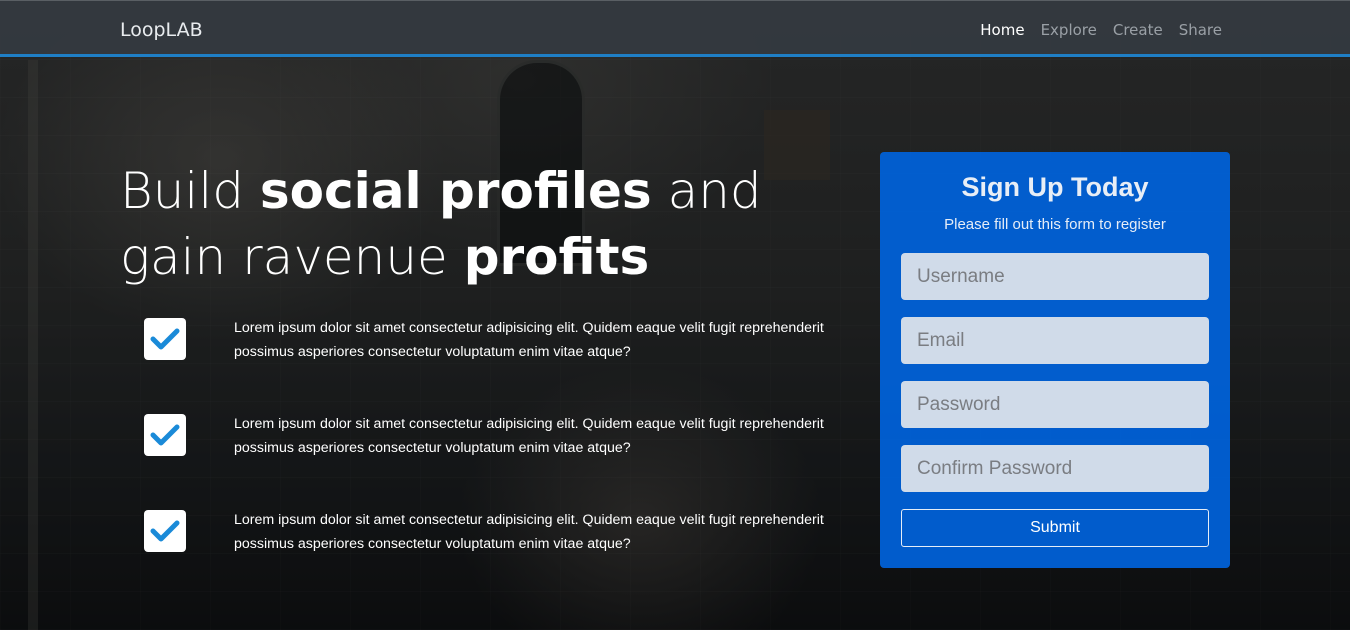 The width and height of the screenshot is (1350, 630). Describe the element at coordinates (1055, 340) in the screenshot. I see `email-field` at that location.